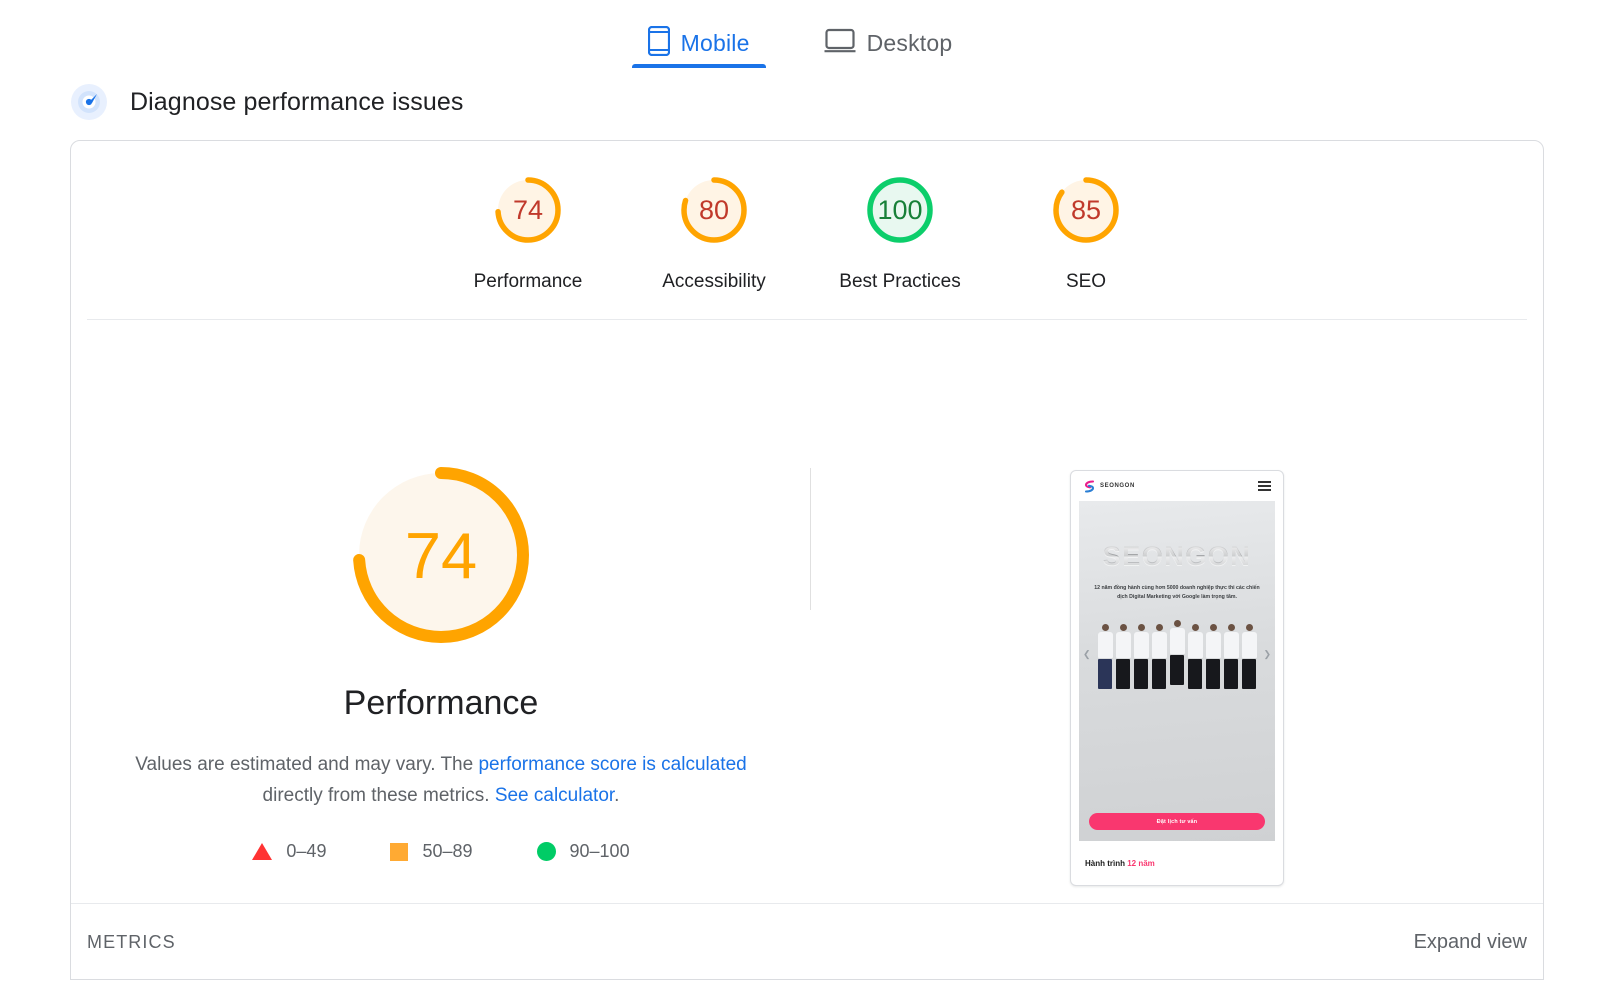  Describe the element at coordinates (698, 66) in the screenshot. I see `tab-active-underline` at that location.